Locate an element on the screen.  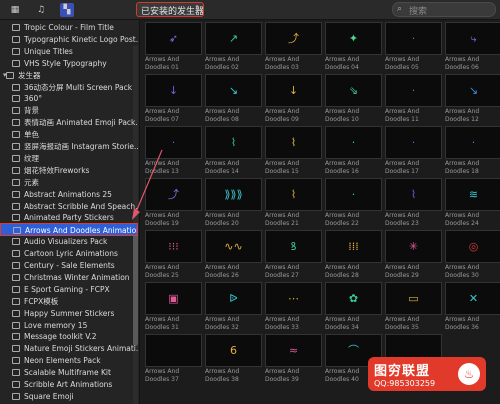
generator-label: Arrows And Doodles 03 is located at coordinates (282, 63).